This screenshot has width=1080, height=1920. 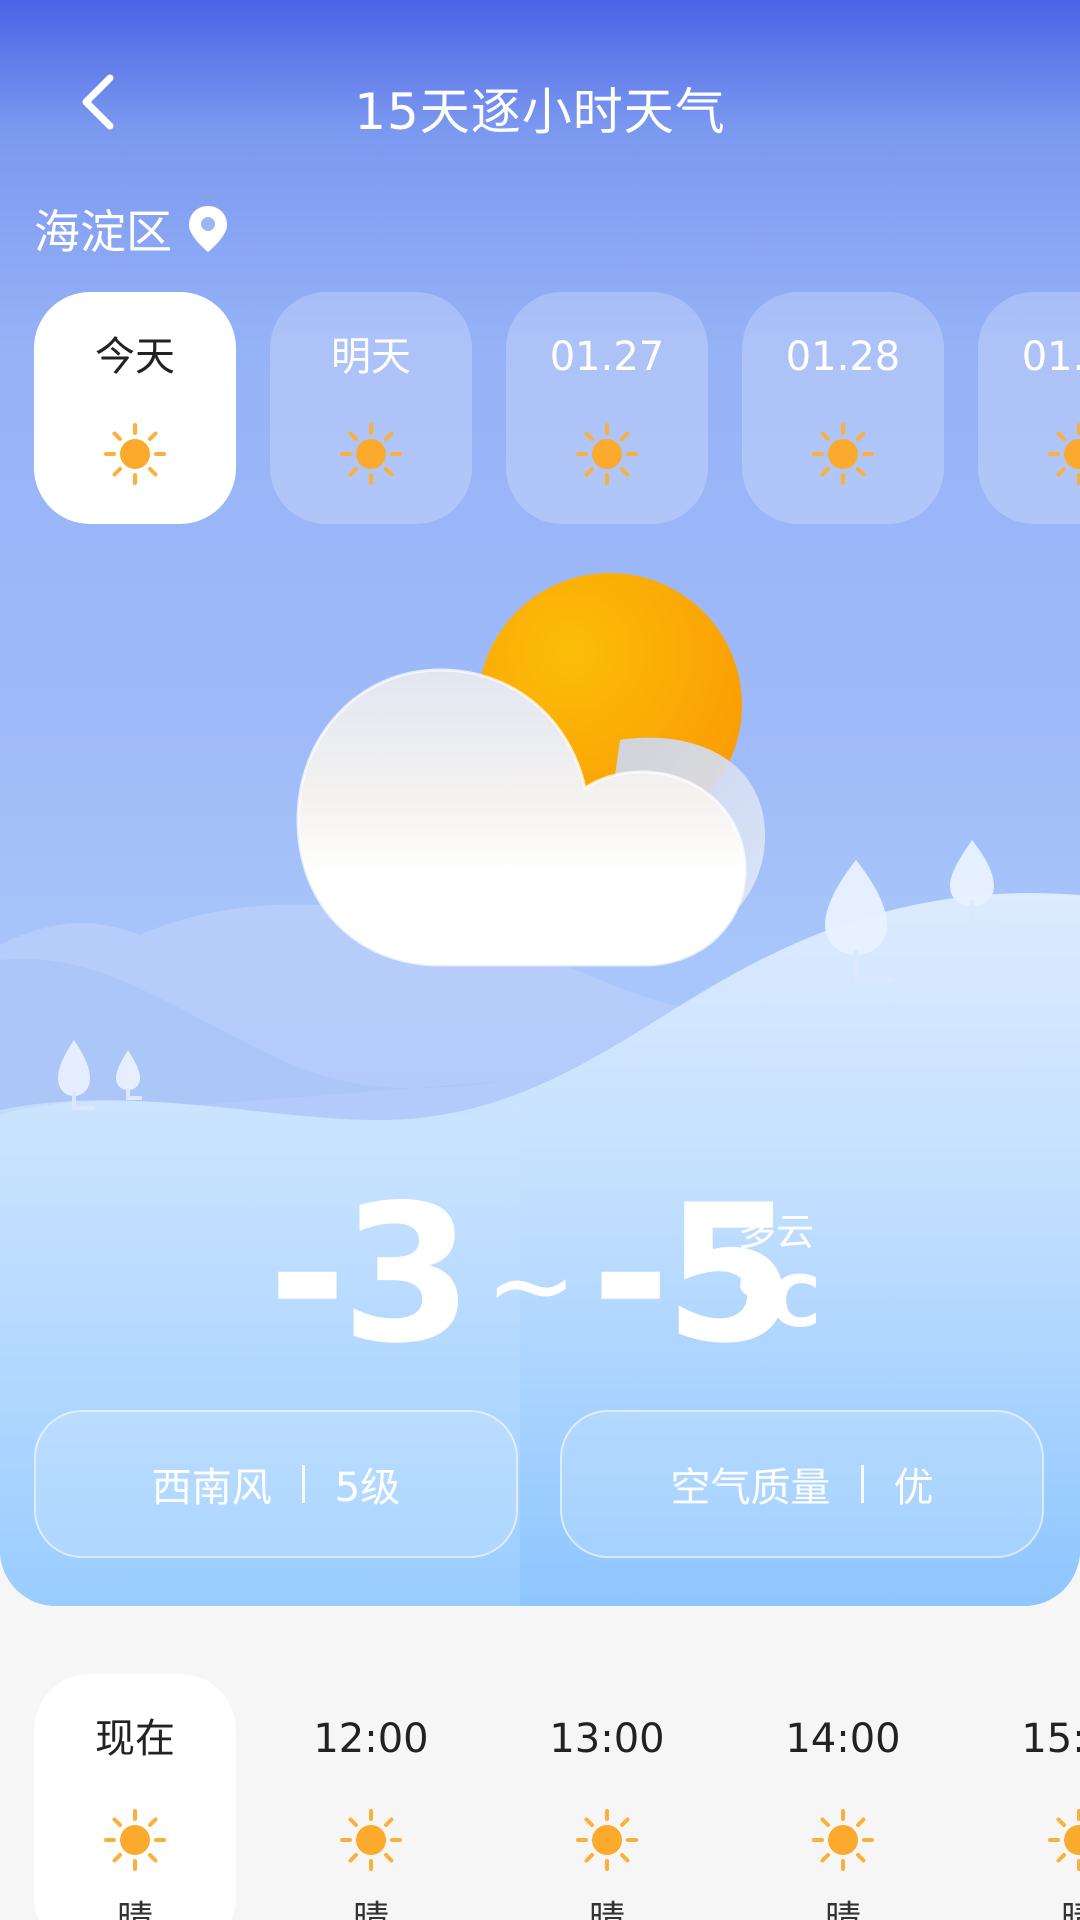 I want to click on hour-time: 14:00, so click(x=843, y=1739).